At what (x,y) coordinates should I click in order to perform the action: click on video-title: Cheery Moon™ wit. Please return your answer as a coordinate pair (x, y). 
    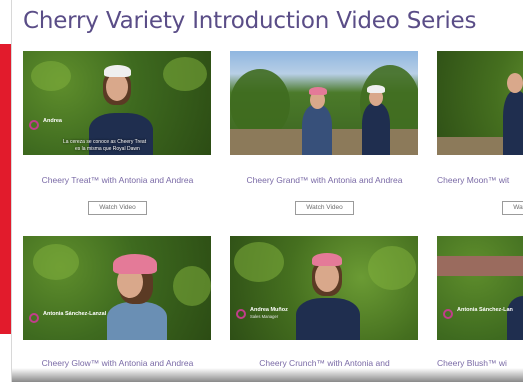
    Looking at the image, I should click on (480, 180).